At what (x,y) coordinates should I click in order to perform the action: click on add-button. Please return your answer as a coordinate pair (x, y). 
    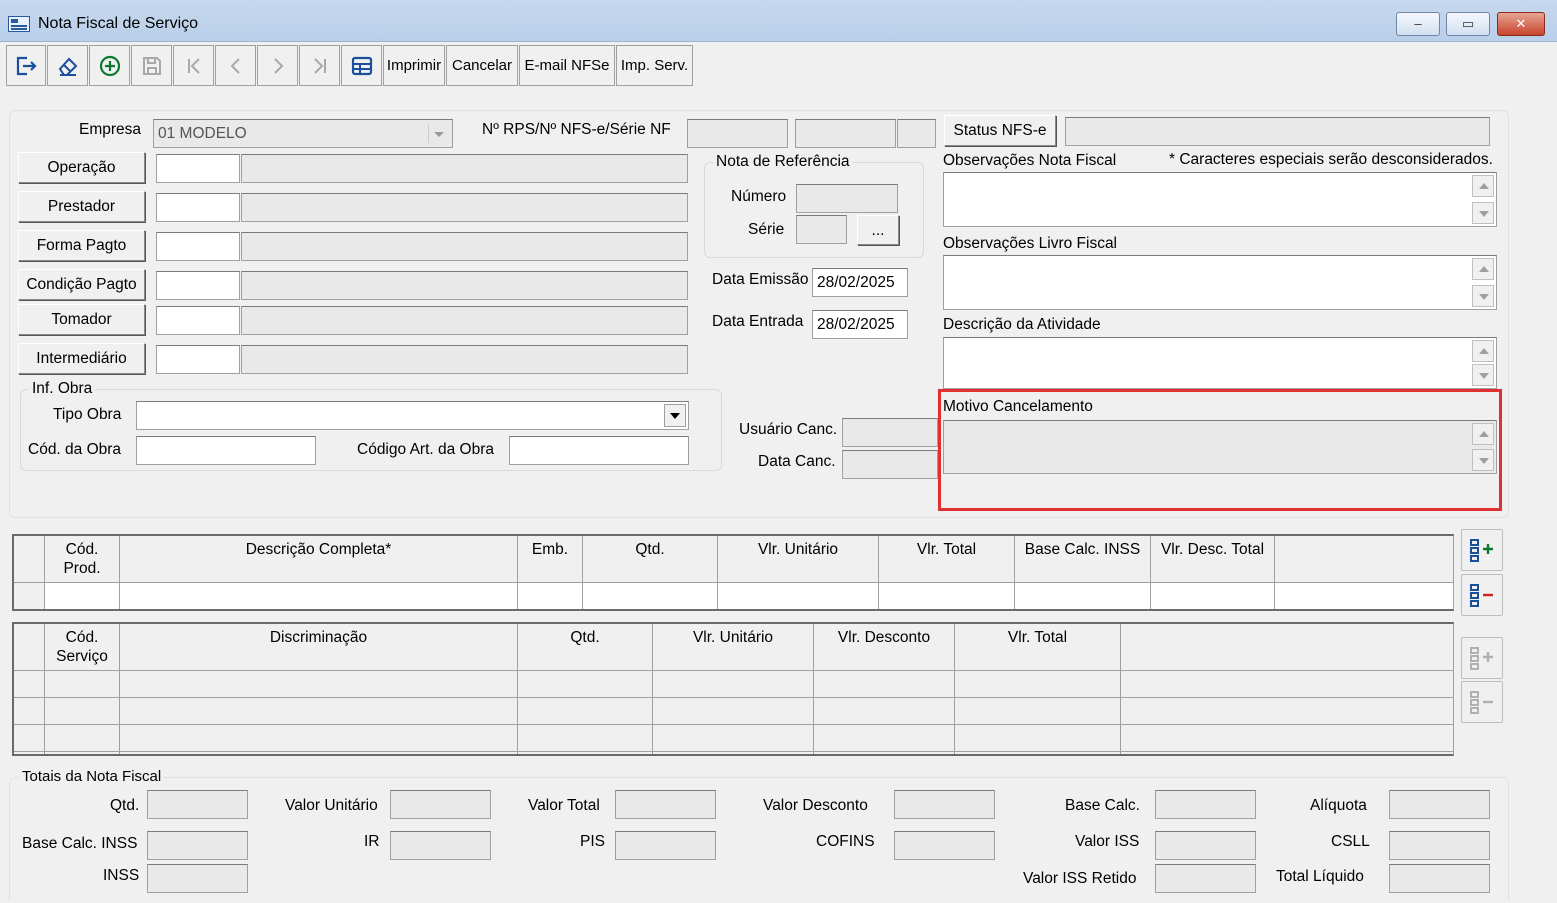
    Looking at the image, I should click on (109, 65).